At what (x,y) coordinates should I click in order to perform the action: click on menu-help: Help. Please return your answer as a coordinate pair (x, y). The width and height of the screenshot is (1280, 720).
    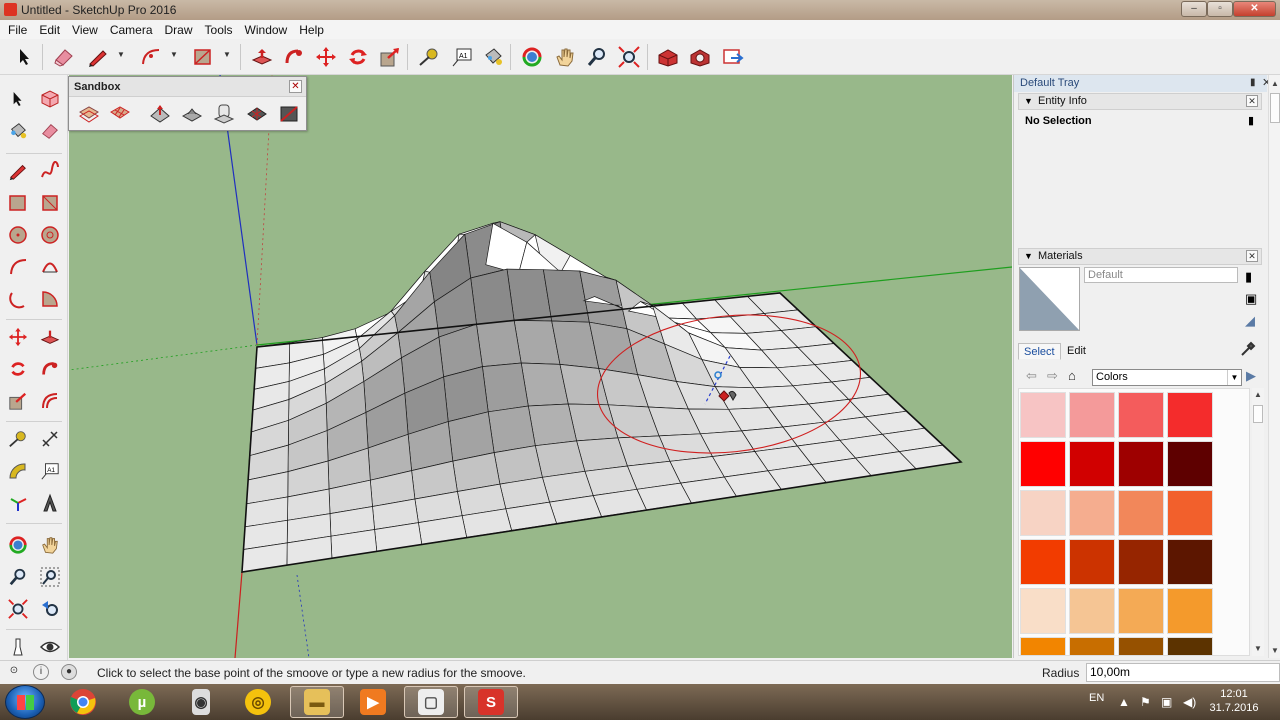
    Looking at the image, I should click on (311, 30).